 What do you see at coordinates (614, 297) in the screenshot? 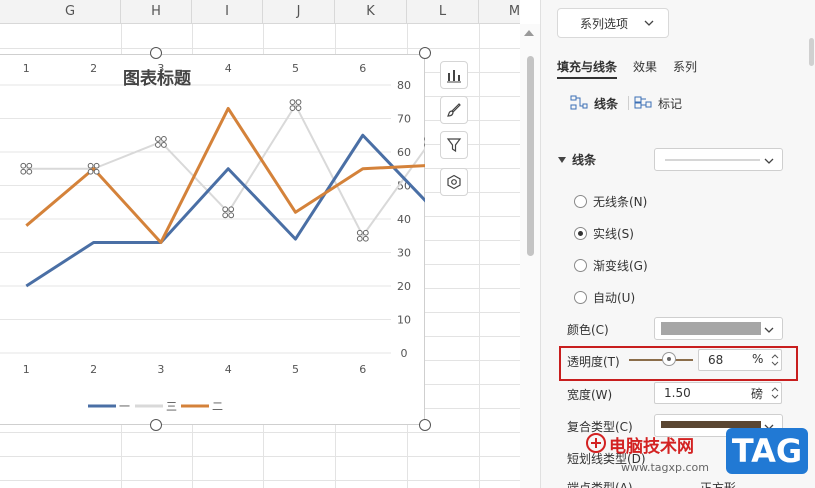
I see `radio-label: 自动(U)` at bounding box center [614, 297].